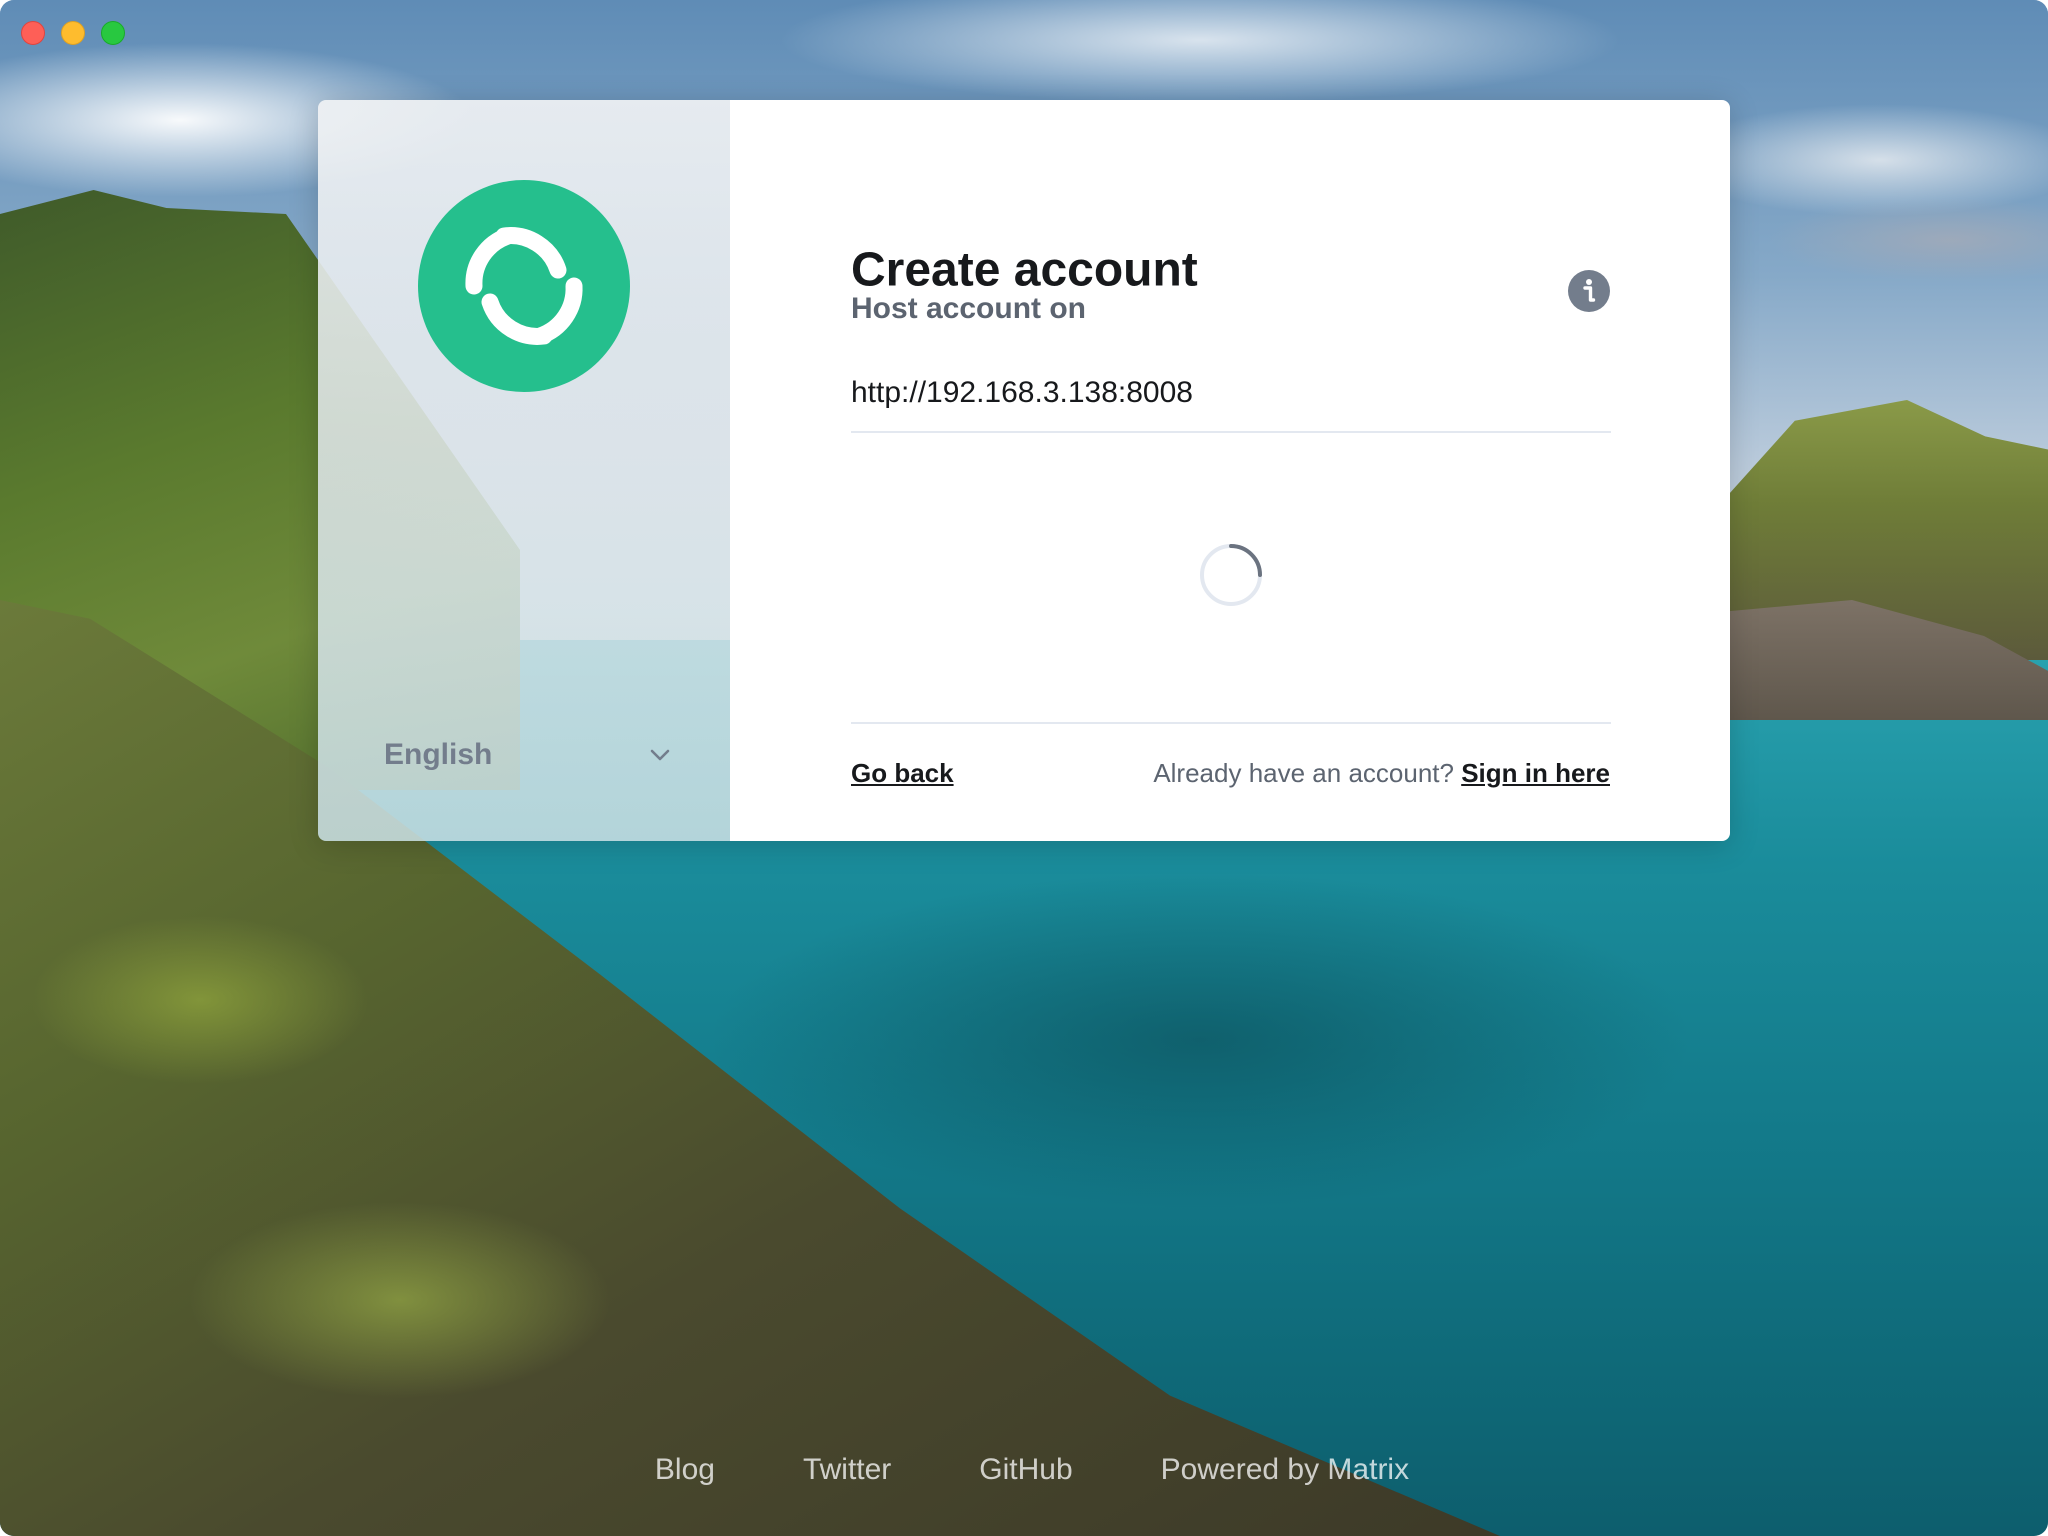  Describe the element at coordinates (1231, 575) in the screenshot. I see `loading-spinner-icon` at that location.